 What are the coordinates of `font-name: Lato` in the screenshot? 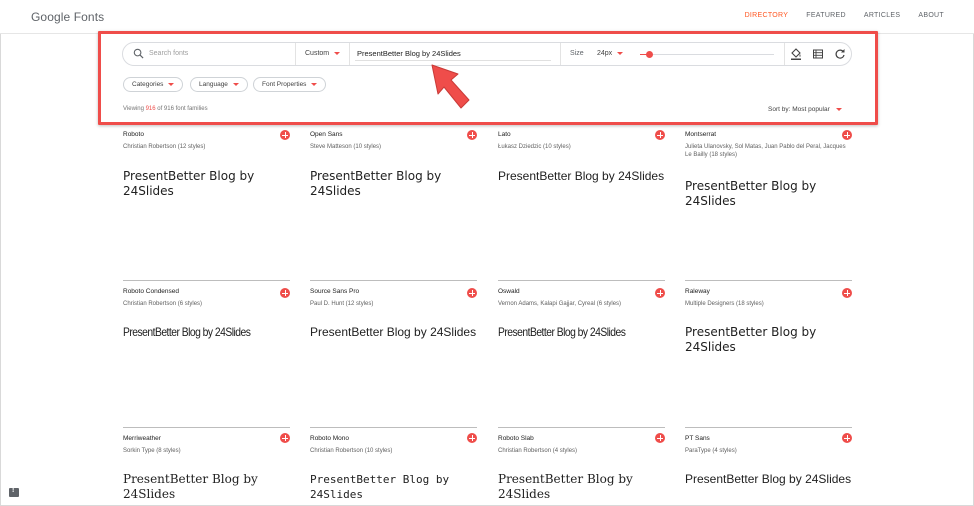 It's located at (504, 134).